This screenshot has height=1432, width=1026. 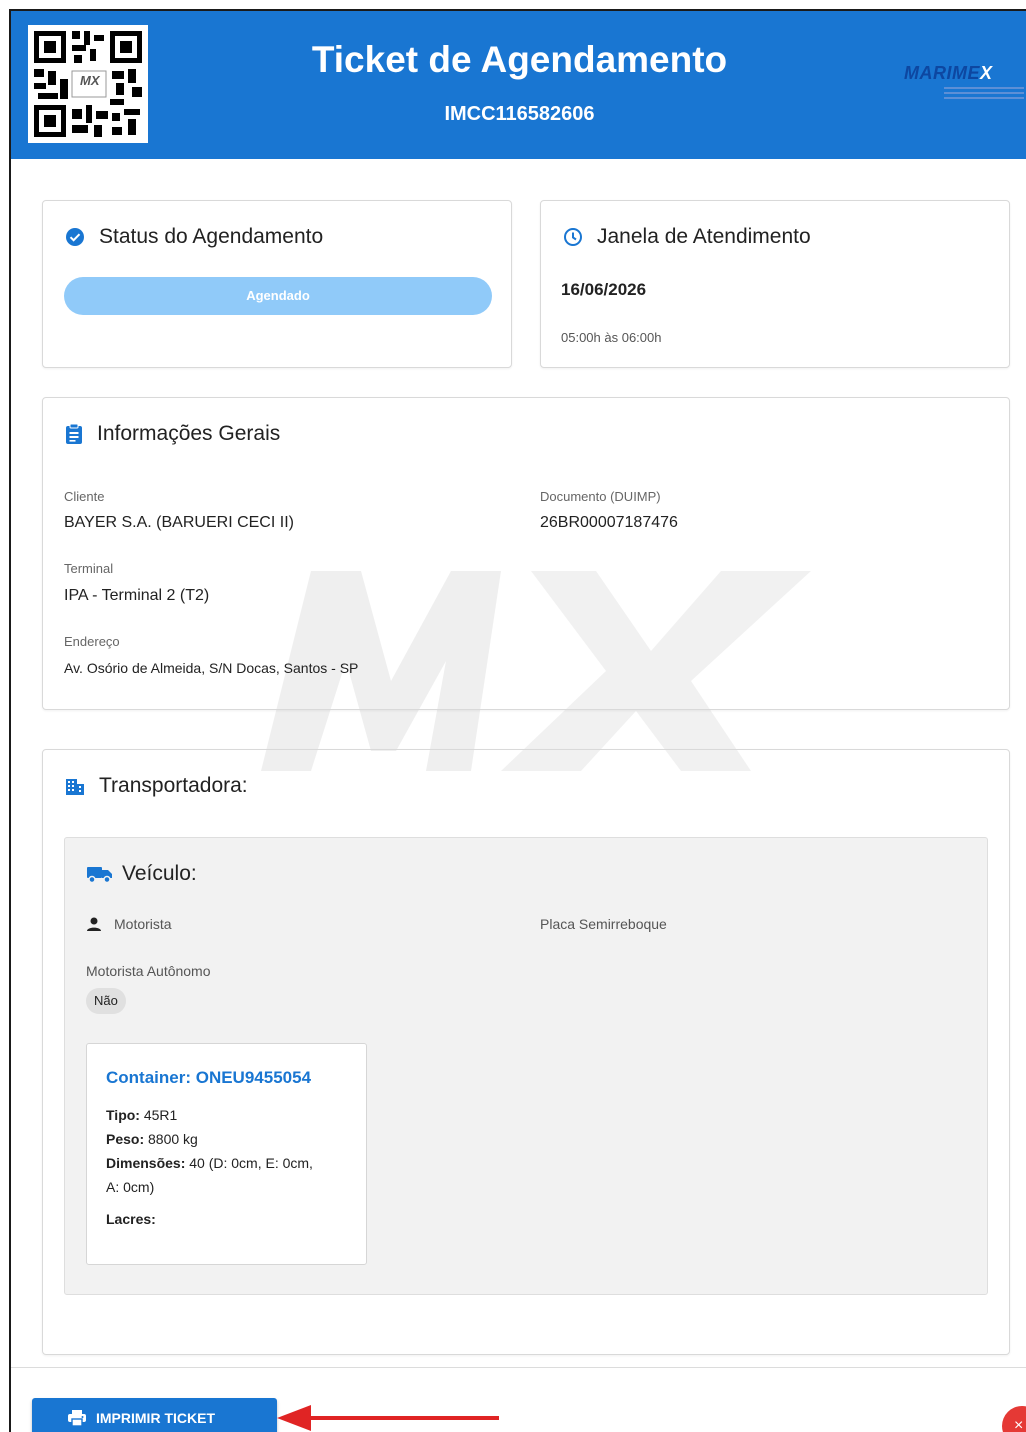 I want to click on logo-text: MARIME, so click(x=942, y=73).